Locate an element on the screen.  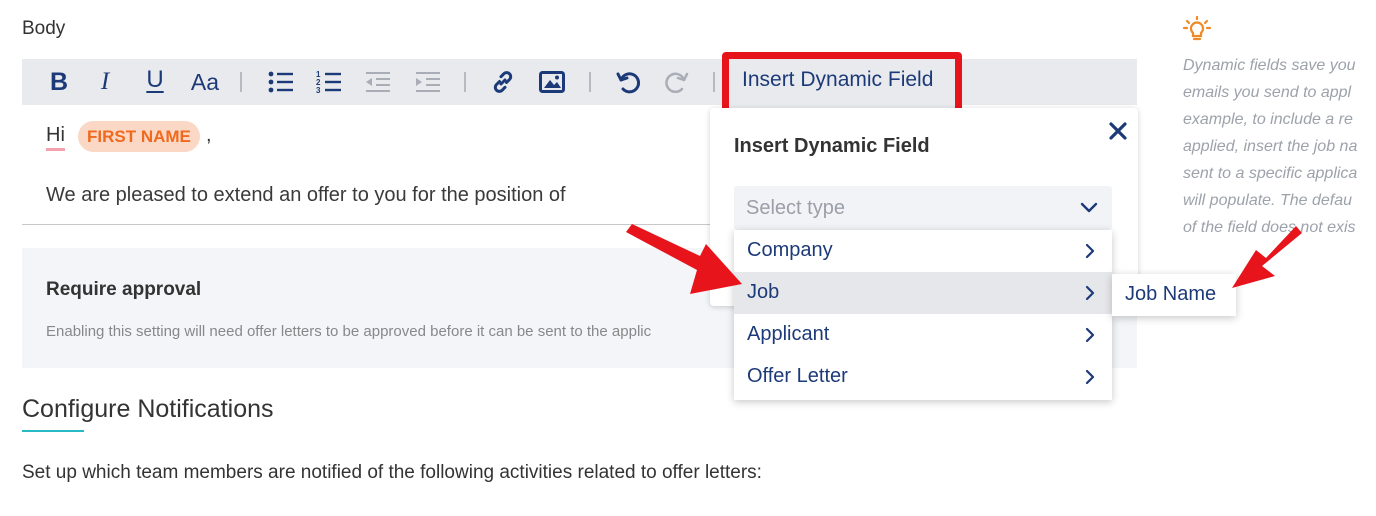
type-options-menu: Company Job Applicant Offer Letter is located at coordinates (923, 315).